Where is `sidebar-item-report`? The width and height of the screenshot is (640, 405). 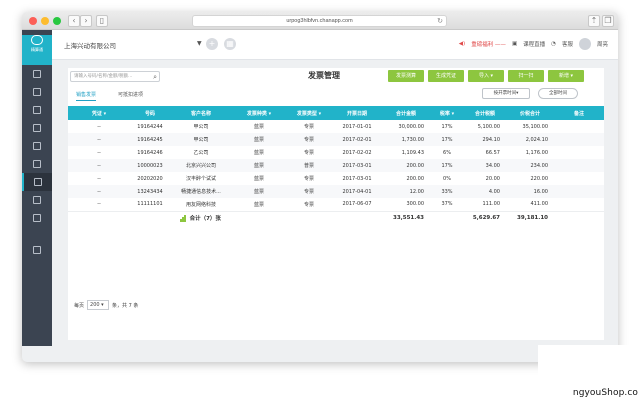
sidebar-item-report is located at coordinates (37, 128).